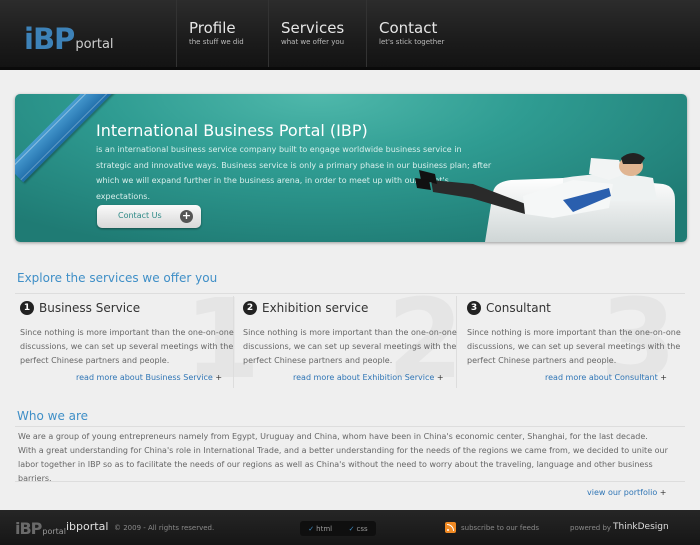 The height and width of the screenshot is (545, 700). I want to click on service-title: Consultant, so click(518, 308).